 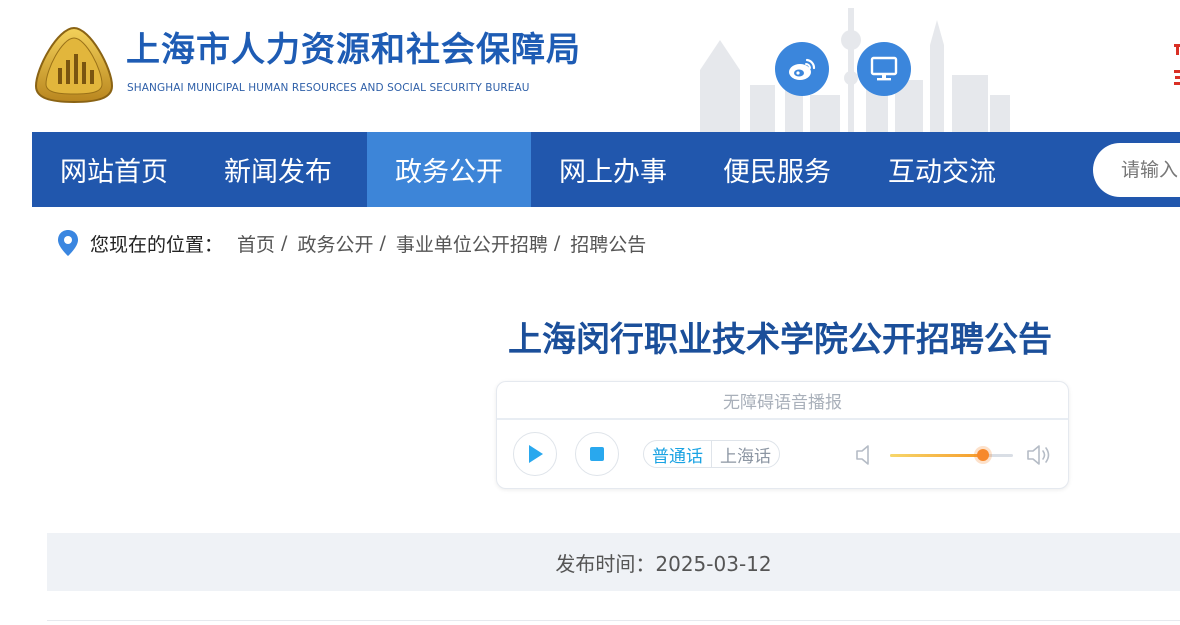 What do you see at coordinates (157, 244) in the screenshot?
I see `breadcrumb-label: 您现在的位置：` at bounding box center [157, 244].